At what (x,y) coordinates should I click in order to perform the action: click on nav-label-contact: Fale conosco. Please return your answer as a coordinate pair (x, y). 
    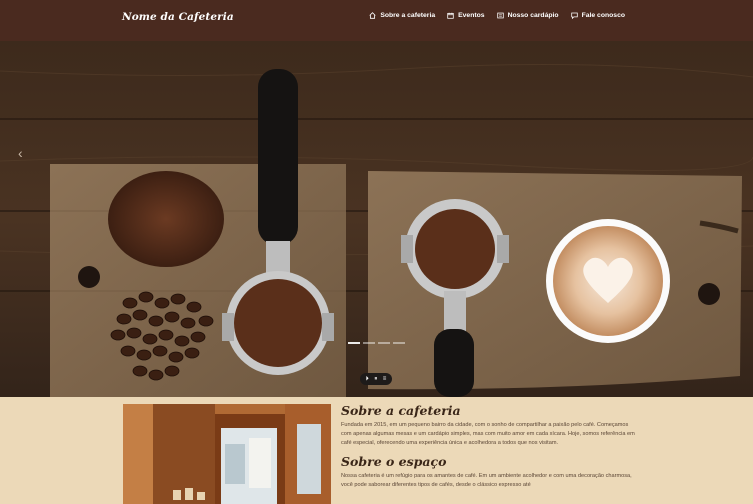
    Looking at the image, I should click on (603, 15).